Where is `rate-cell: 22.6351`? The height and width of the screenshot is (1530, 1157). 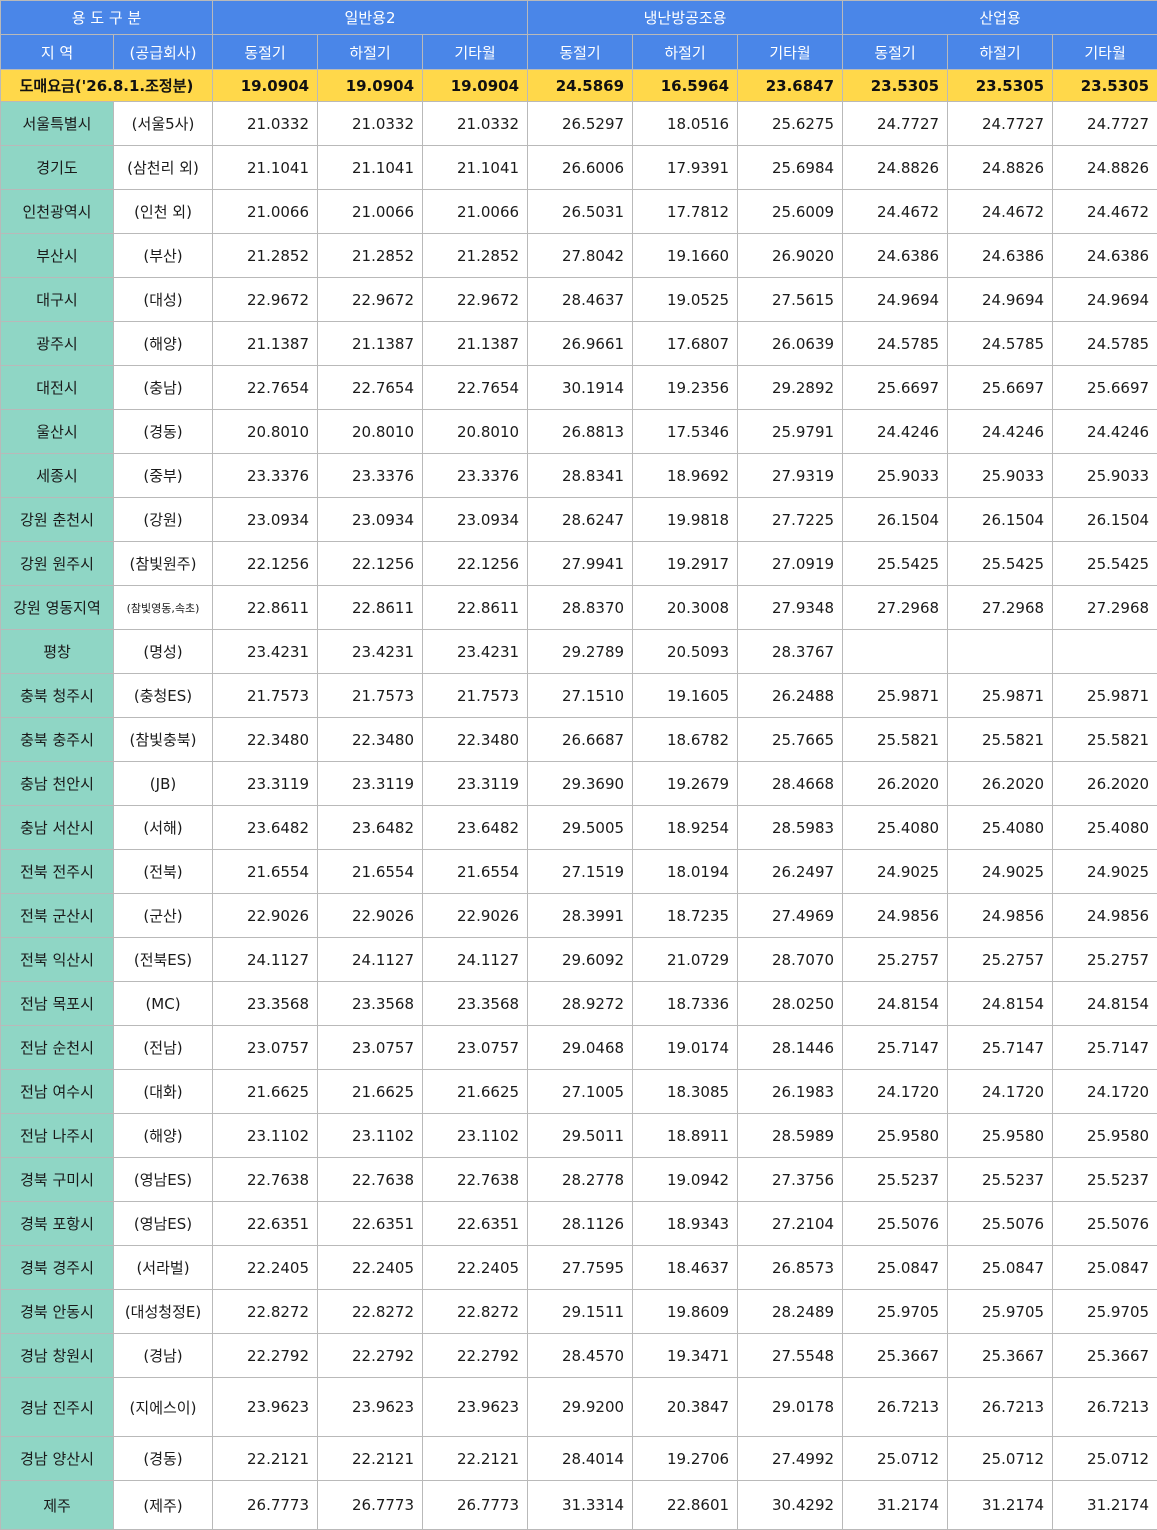 rate-cell: 22.6351 is located at coordinates (265, 1224).